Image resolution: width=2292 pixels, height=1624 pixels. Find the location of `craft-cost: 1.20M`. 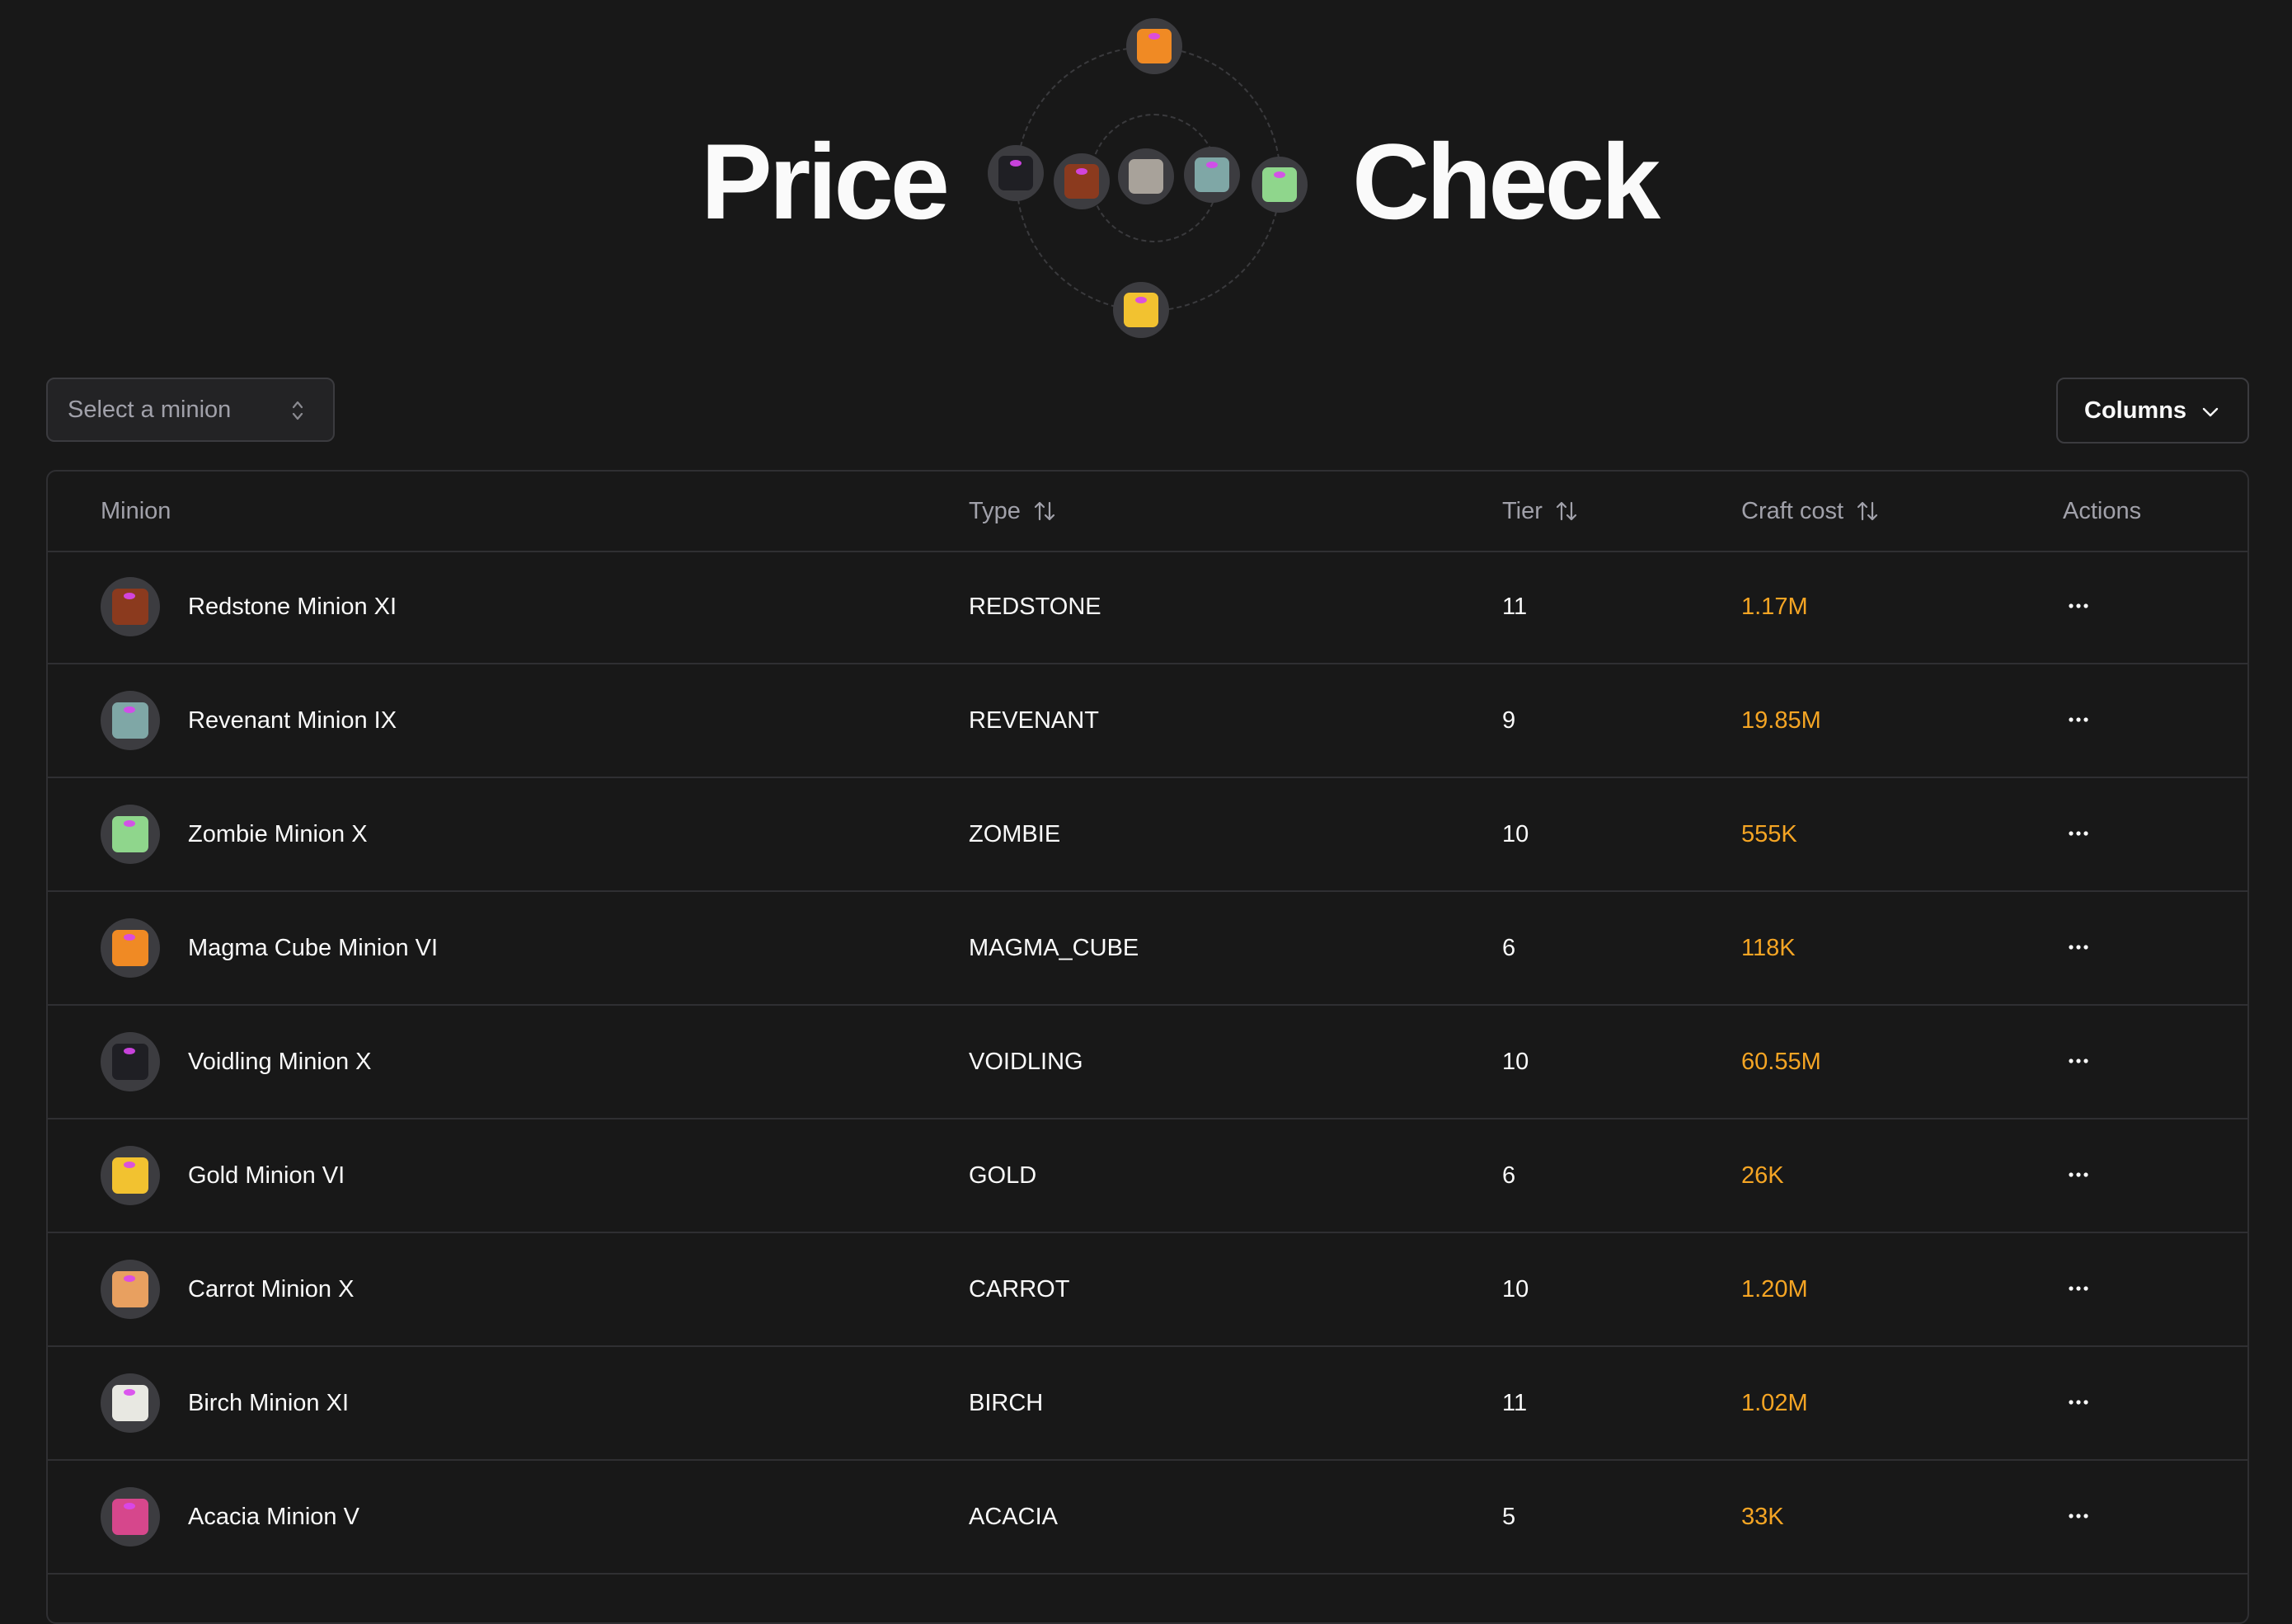

craft-cost: 1.20M is located at coordinates (1774, 1289).